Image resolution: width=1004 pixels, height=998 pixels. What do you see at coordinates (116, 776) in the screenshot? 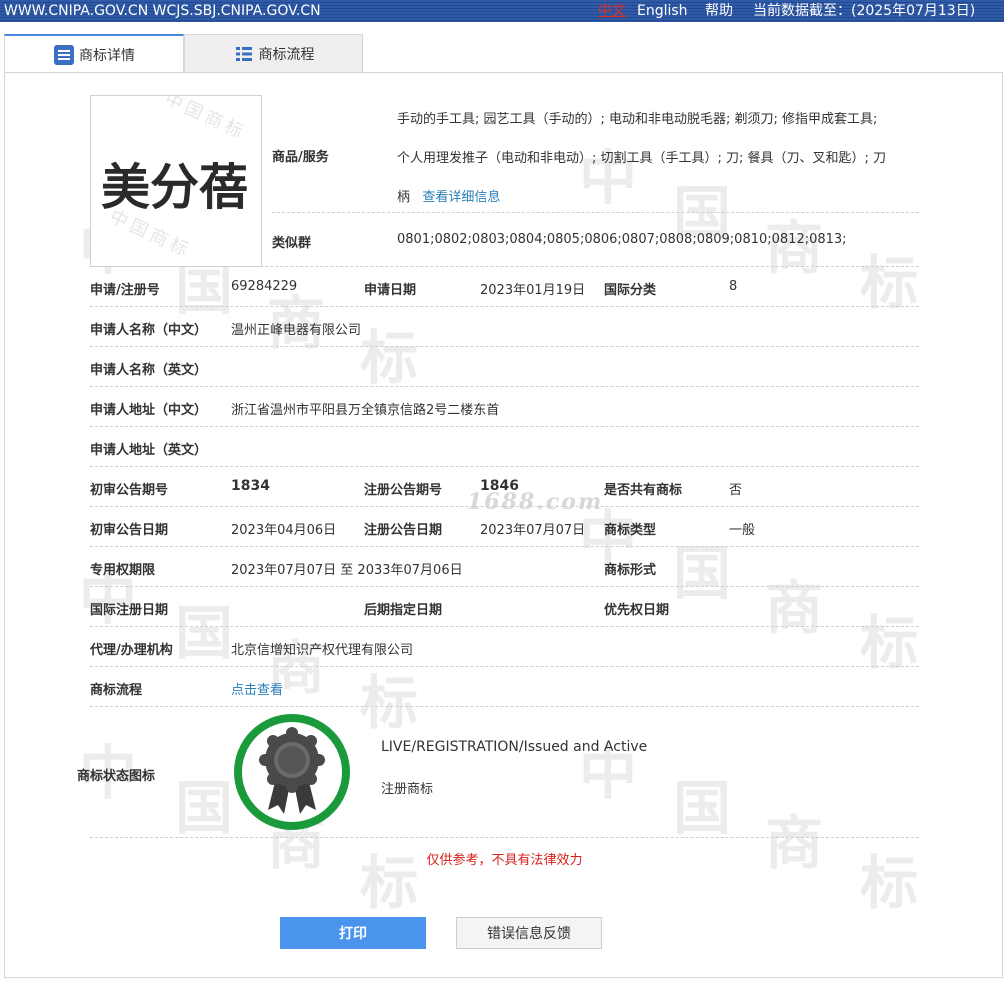
I see `status-icon-label: 商标状态图标` at bounding box center [116, 776].